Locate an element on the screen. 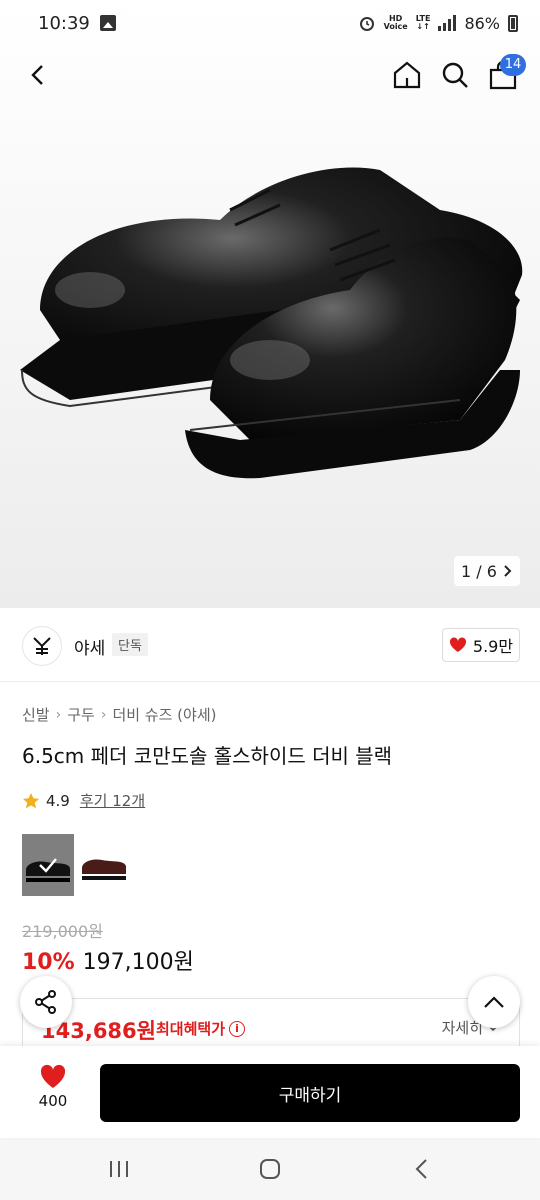 The image size is (540, 1200). rating-row: 4.9 후기 12개 is located at coordinates (83, 800).